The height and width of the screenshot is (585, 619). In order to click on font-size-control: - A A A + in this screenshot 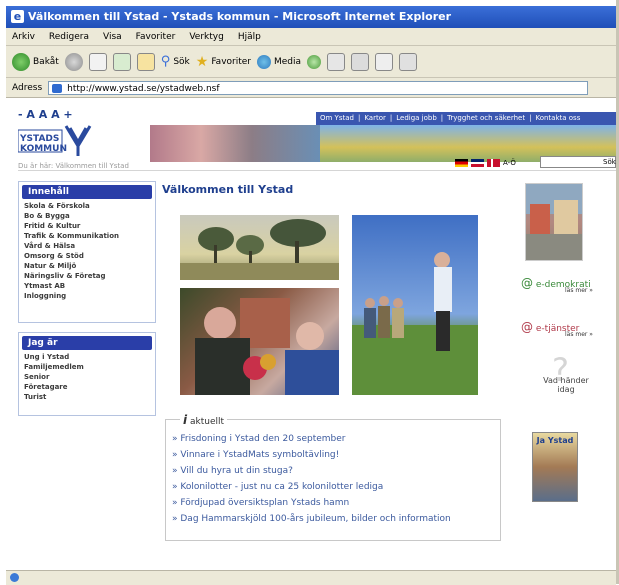, I will do `click(45, 114)`.